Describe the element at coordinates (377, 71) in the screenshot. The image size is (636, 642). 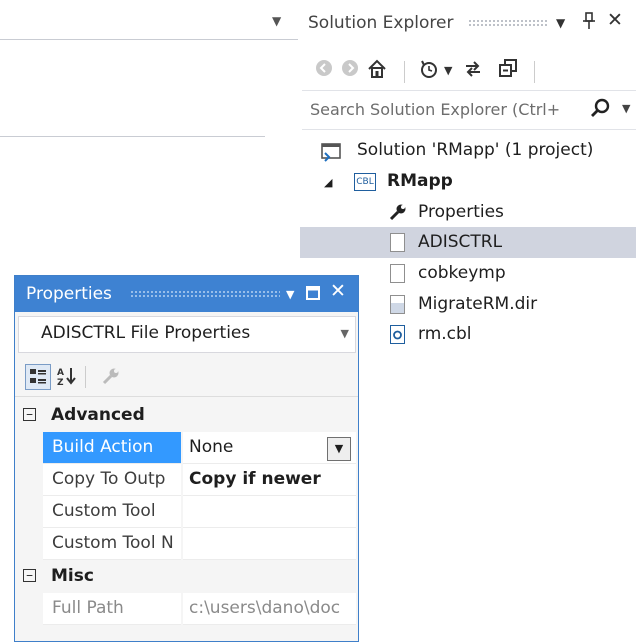
I see `home-icon` at that location.